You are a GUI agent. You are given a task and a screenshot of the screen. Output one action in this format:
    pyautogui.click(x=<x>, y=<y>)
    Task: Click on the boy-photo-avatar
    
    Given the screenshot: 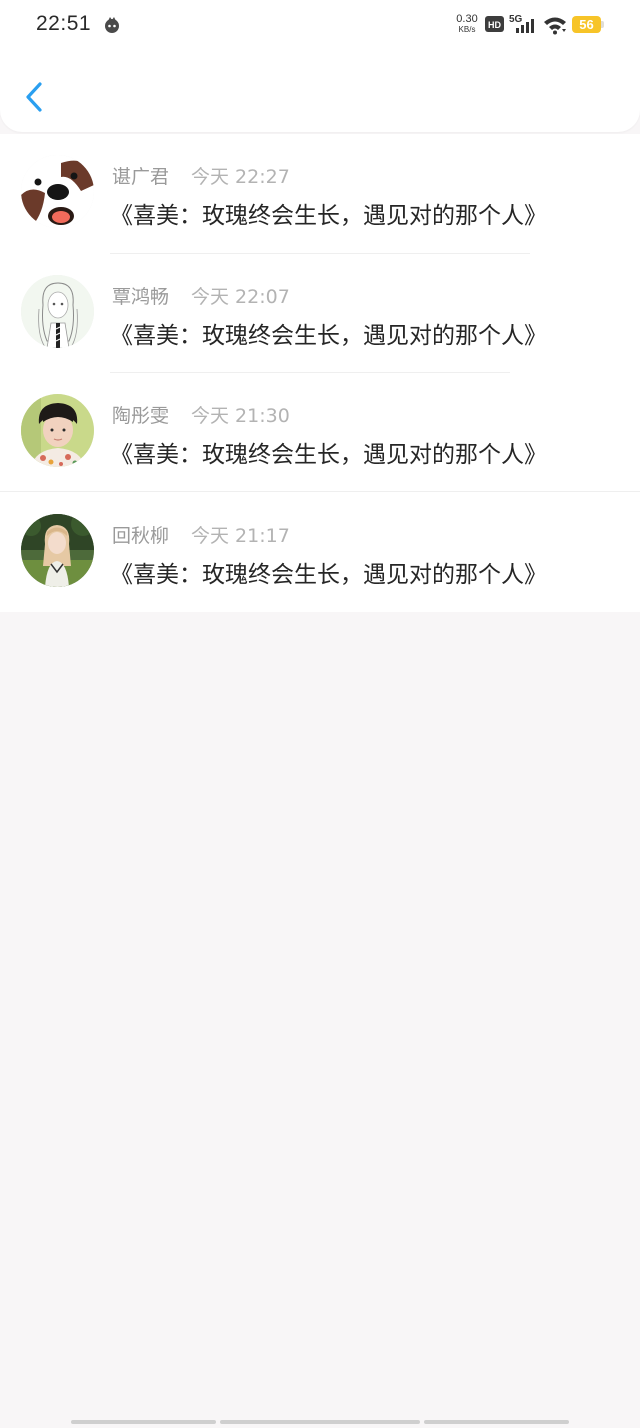 What is the action you would take?
    pyautogui.click(x=57, y=430)
    